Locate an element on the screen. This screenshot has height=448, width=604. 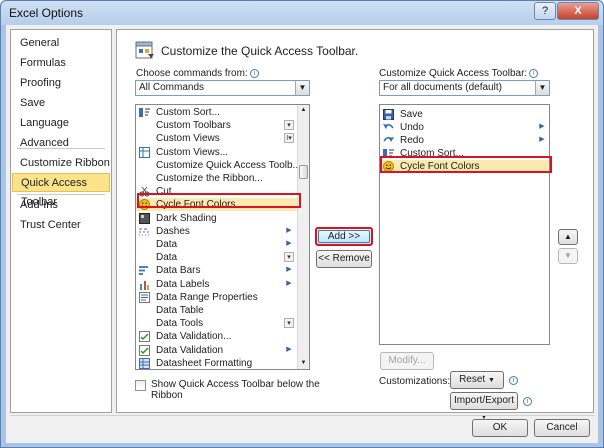
reset-label: Reset is located at coordinates (472, 379).